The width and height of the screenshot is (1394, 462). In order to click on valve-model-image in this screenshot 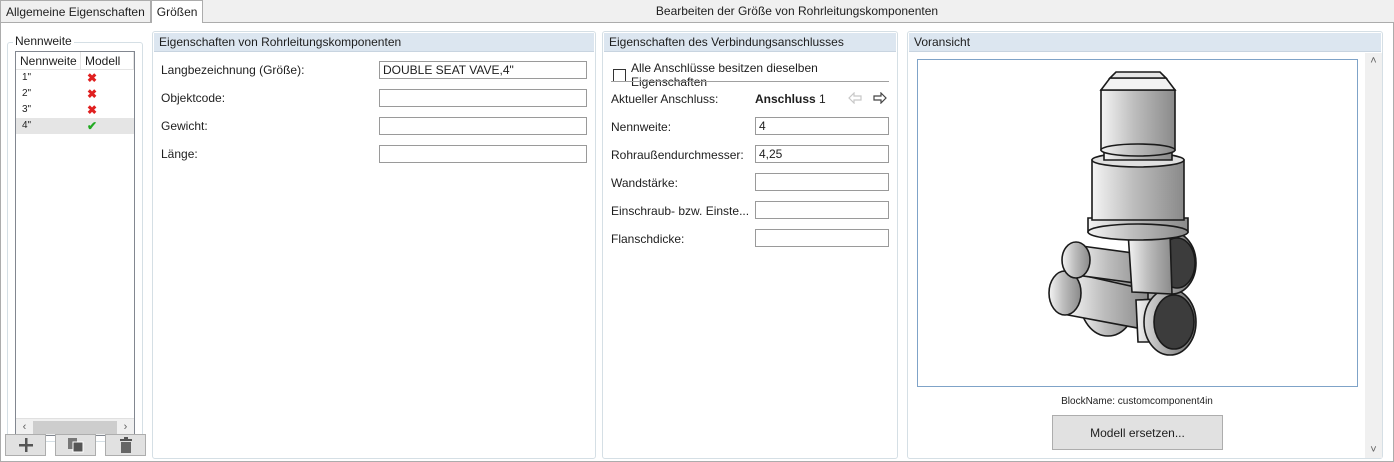, I will do `click(1122, 213)`.